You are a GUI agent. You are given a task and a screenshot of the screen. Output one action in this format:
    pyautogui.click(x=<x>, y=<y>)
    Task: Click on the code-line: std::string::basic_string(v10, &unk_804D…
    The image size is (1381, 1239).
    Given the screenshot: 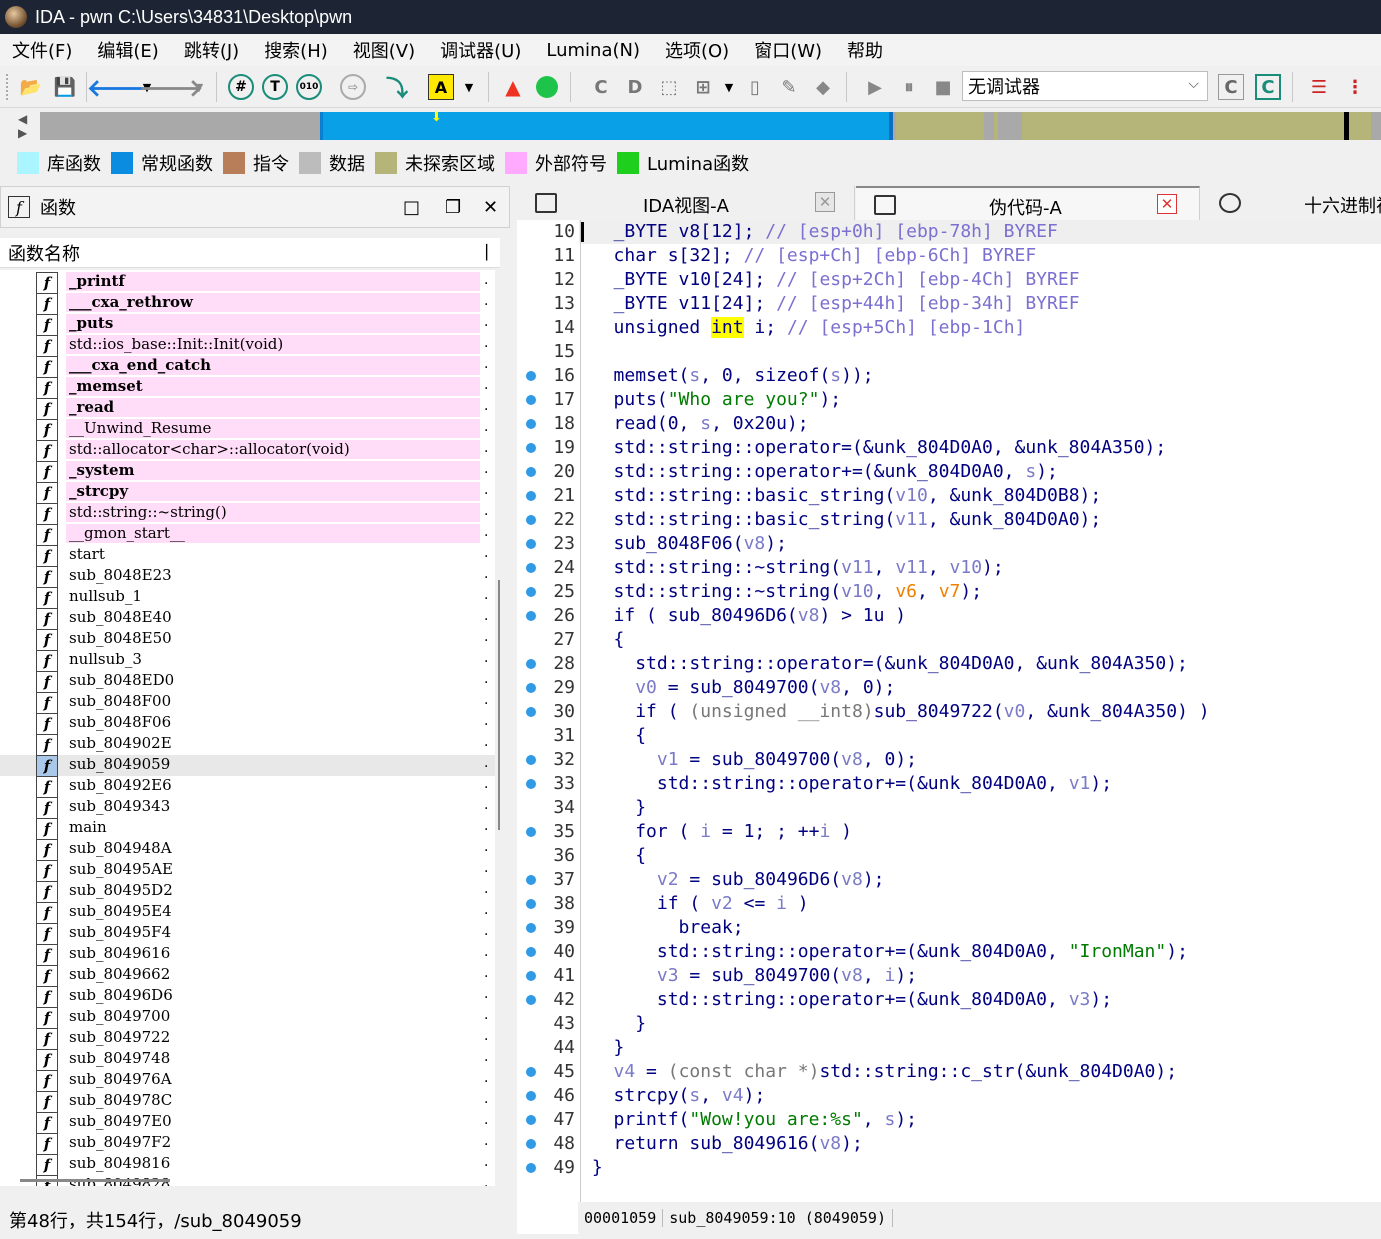 What is the action you would take?
    pyautogui.click(x=841, y=496)
    